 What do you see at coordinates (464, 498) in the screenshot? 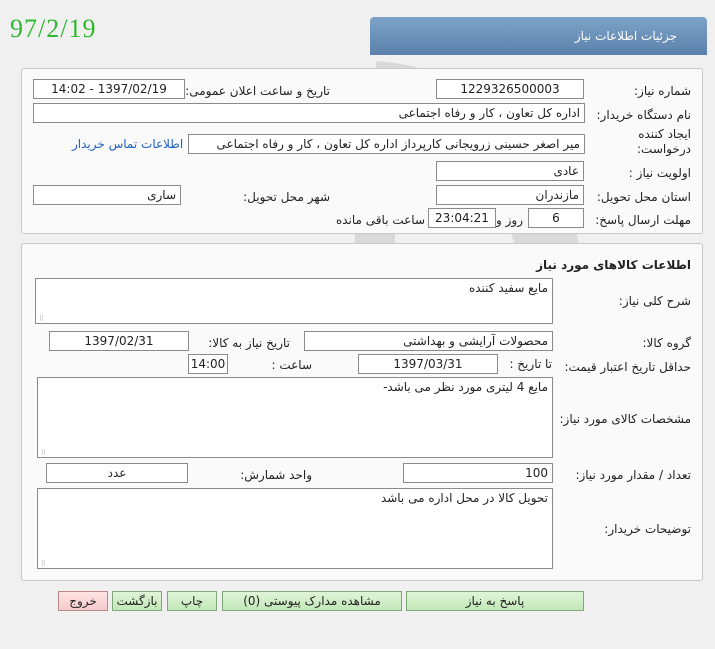
I see `buyer-notes-text: تحویل کالا در محل اداره می باشد` at bounding box center [464, 498].